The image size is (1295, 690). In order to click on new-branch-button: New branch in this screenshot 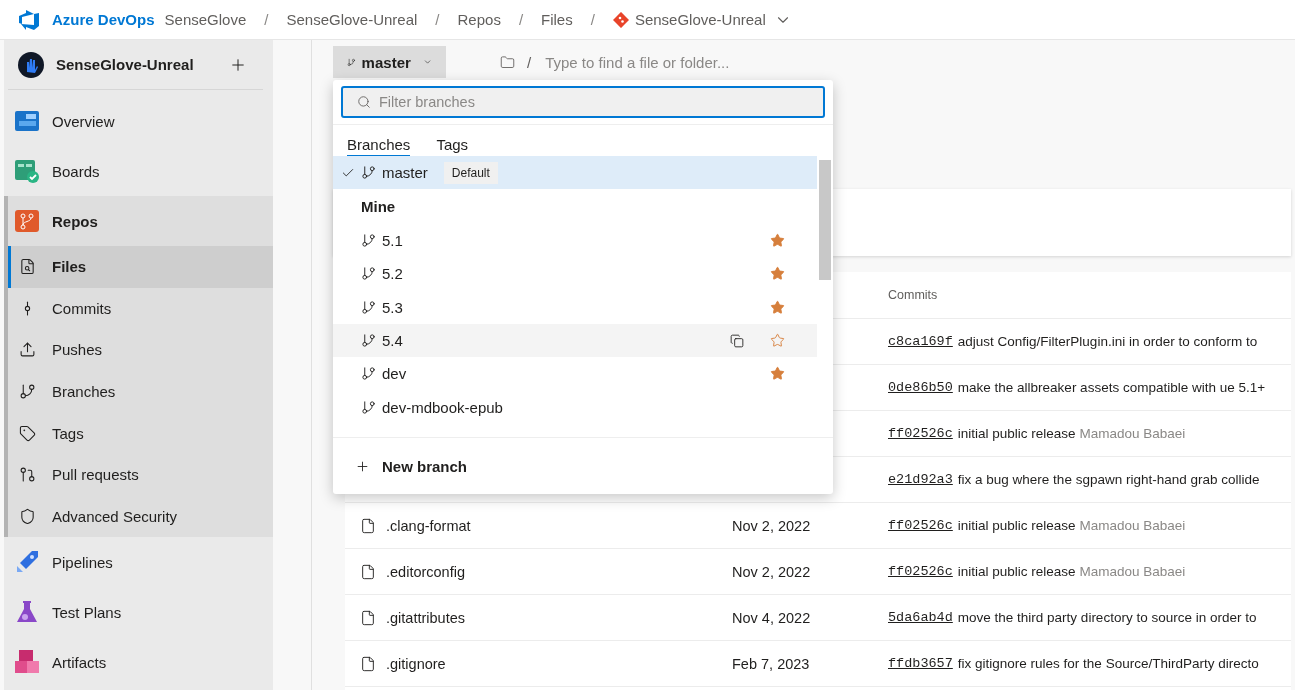, I will do `click(411, 466)`.